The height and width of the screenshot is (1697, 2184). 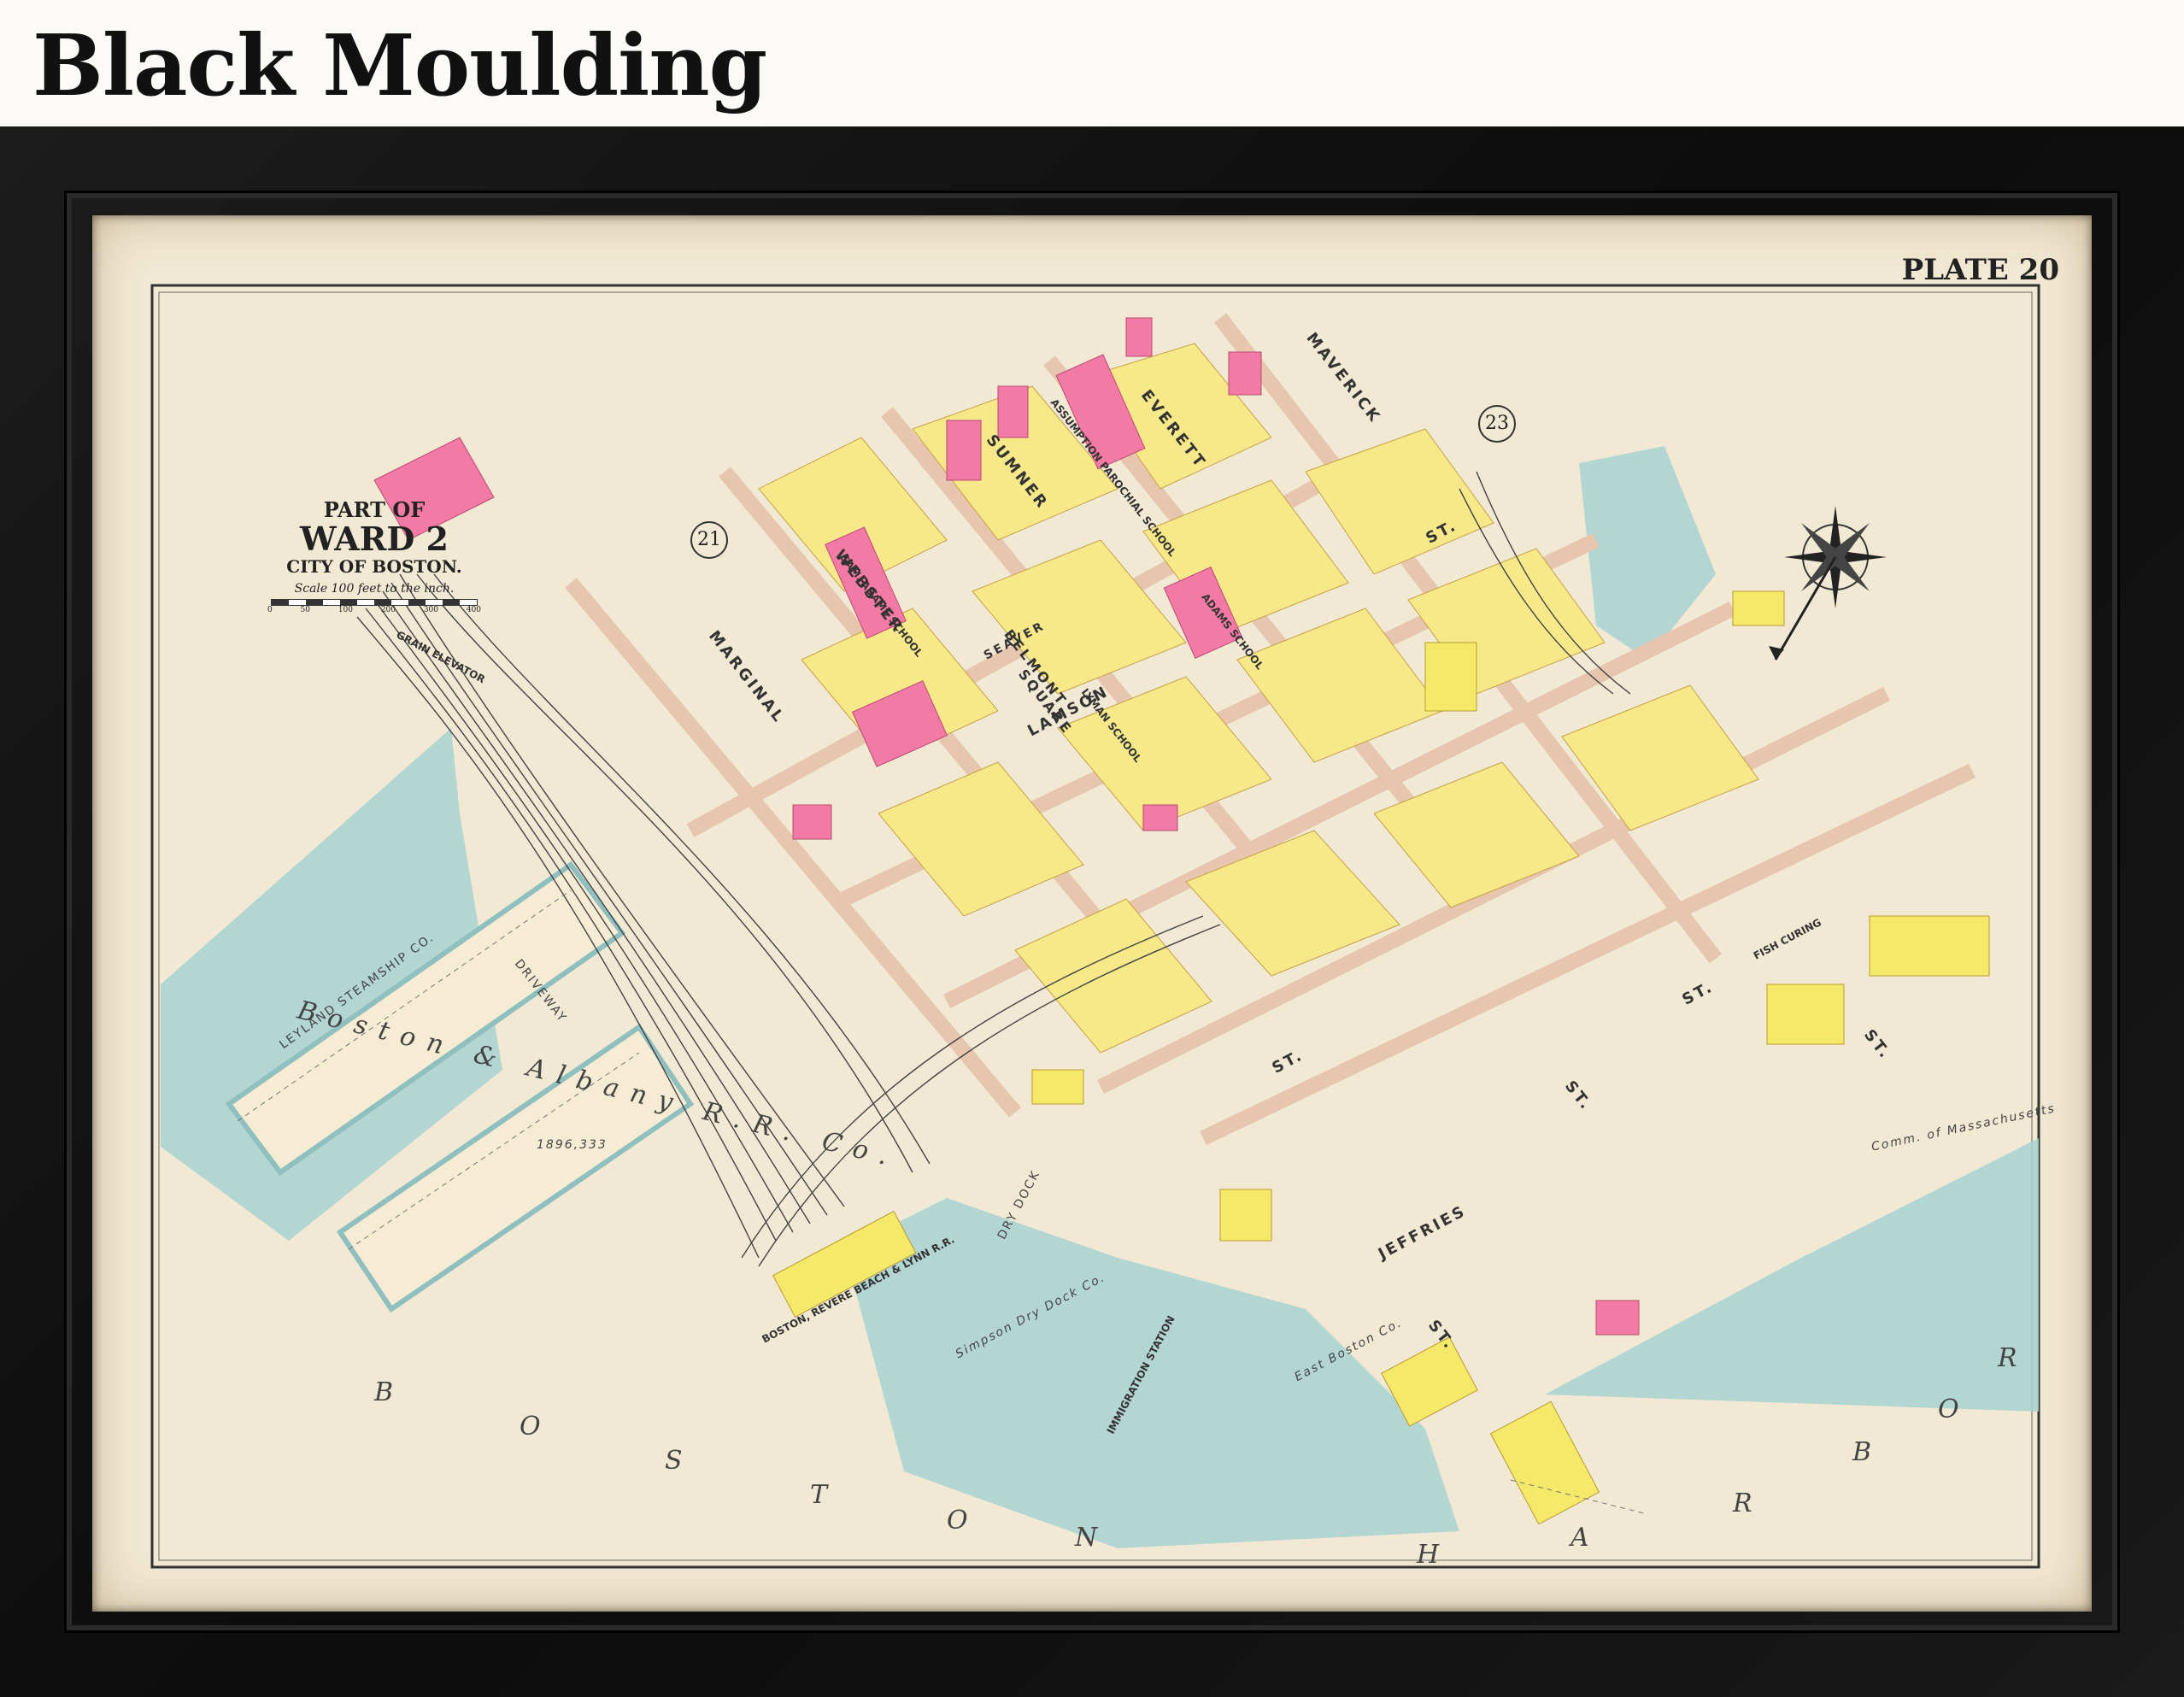 I want to click on brick-f, so click(x=1160, y=817).